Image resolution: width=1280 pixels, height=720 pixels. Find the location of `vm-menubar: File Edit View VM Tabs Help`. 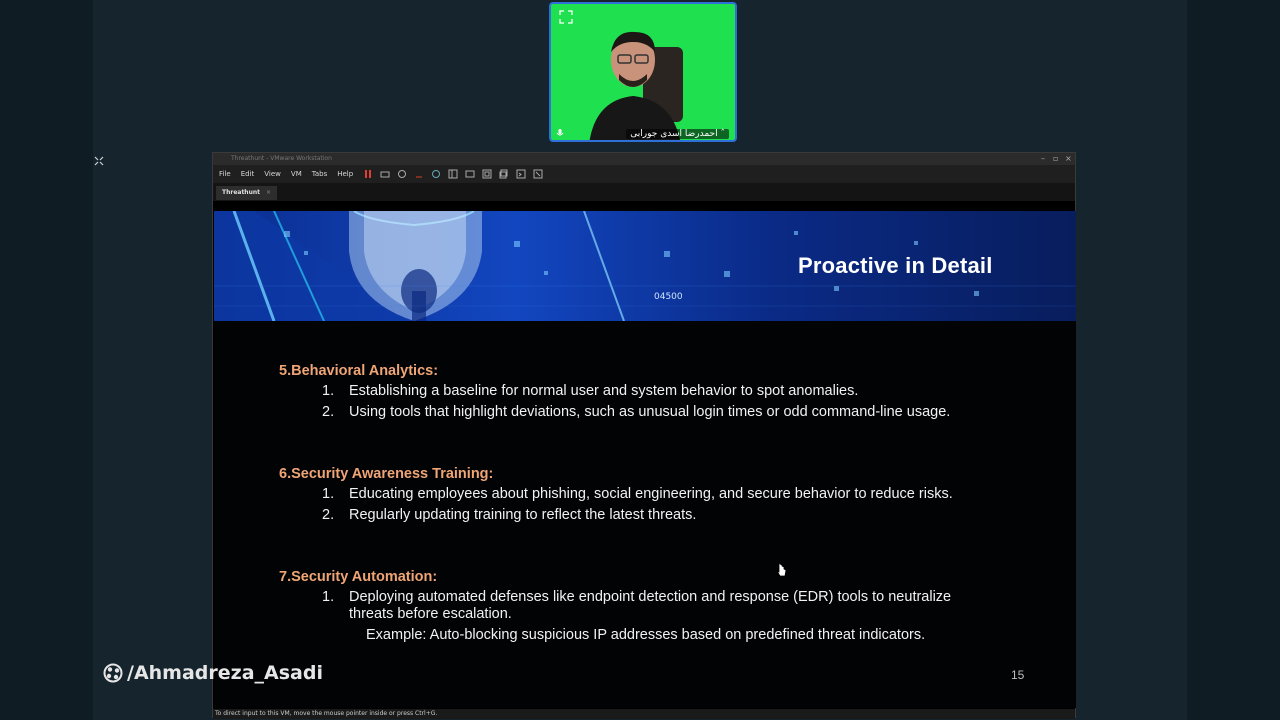

vm-menubar: File Edit View VM Tabs Help is located at coordinates (644, 174).